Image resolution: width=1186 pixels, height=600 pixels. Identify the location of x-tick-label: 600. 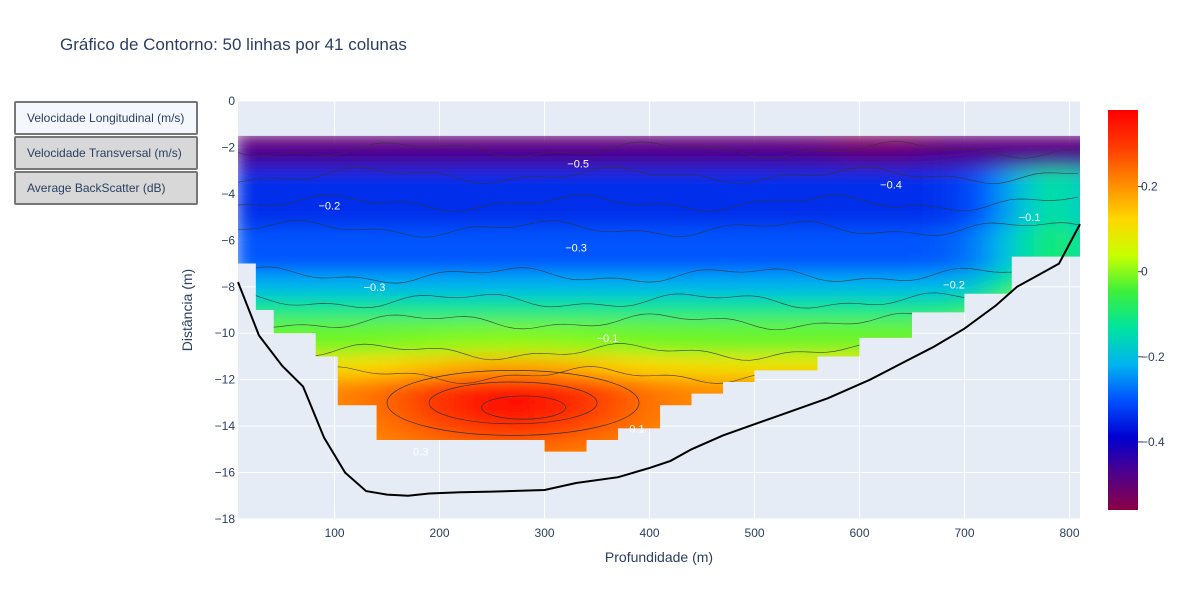
(860, 533).